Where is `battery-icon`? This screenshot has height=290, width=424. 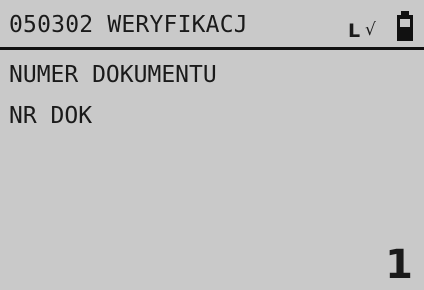
battery-icon is located at coordinates (405, 26).